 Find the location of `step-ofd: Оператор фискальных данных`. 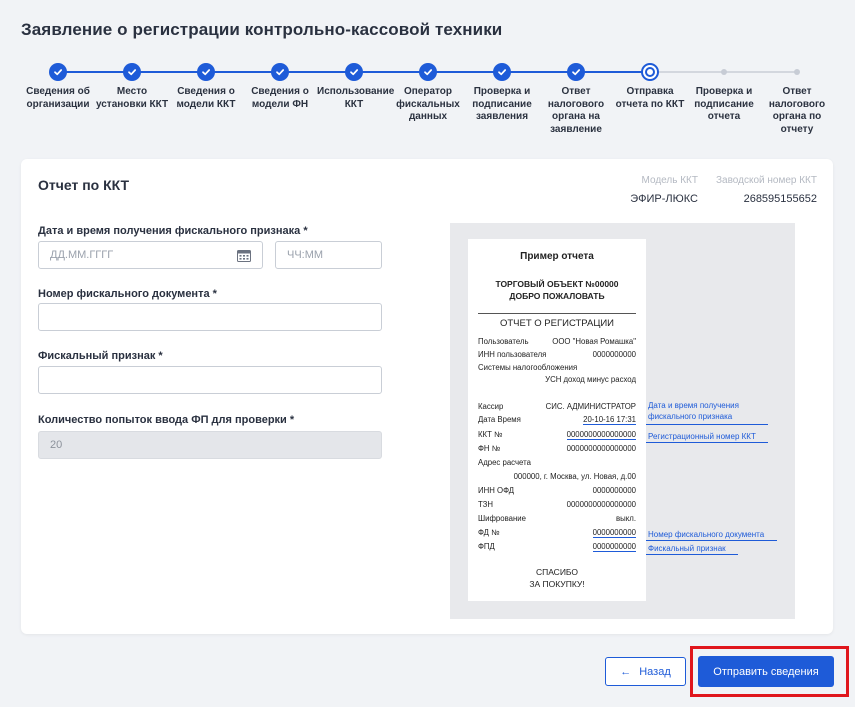

step-ofd: Оператор фискальных данных is located at coordinates (428, 92).